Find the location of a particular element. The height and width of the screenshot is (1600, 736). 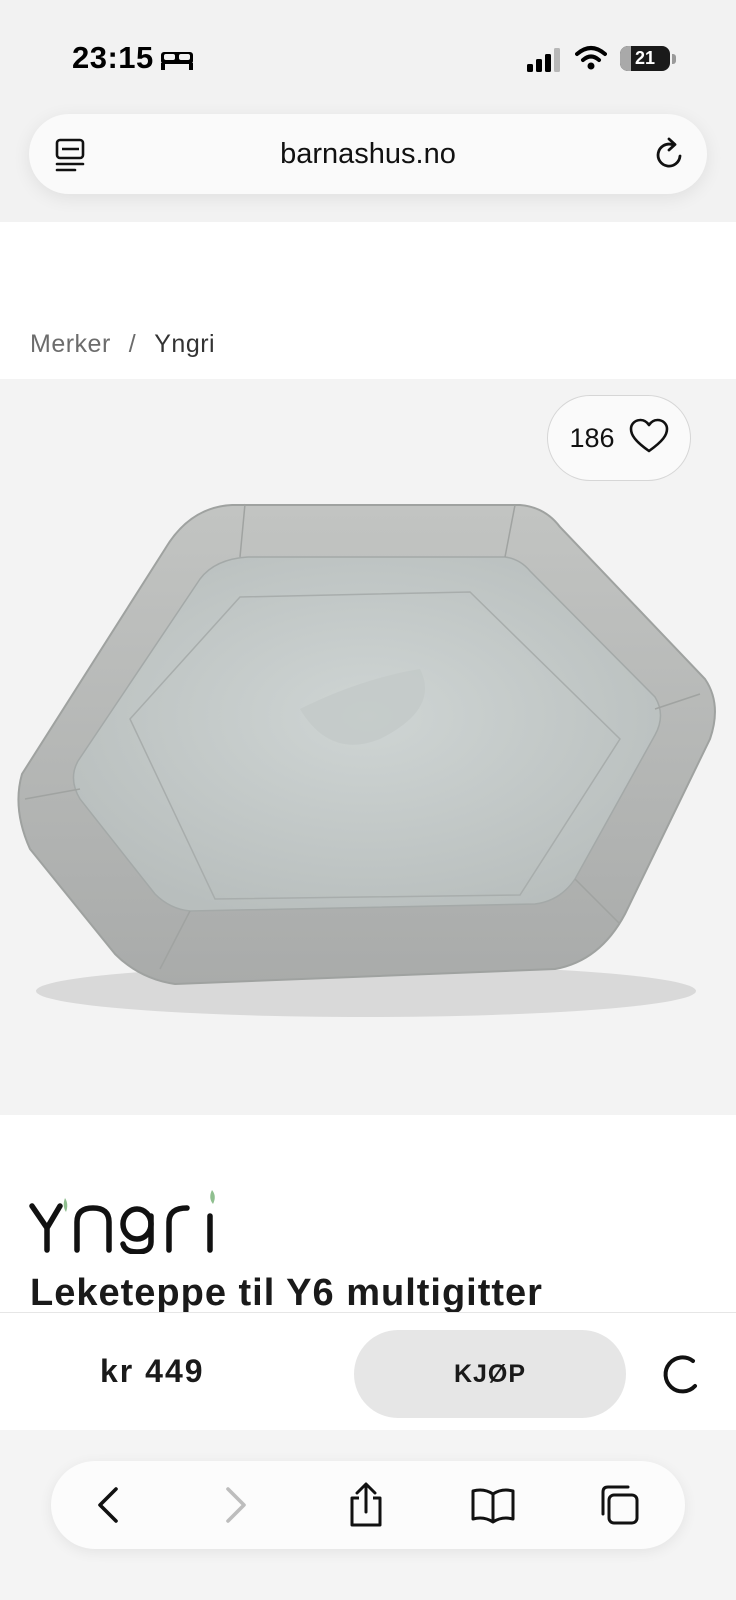

product-price: kr 449 is located at coordinates (152, 1371).